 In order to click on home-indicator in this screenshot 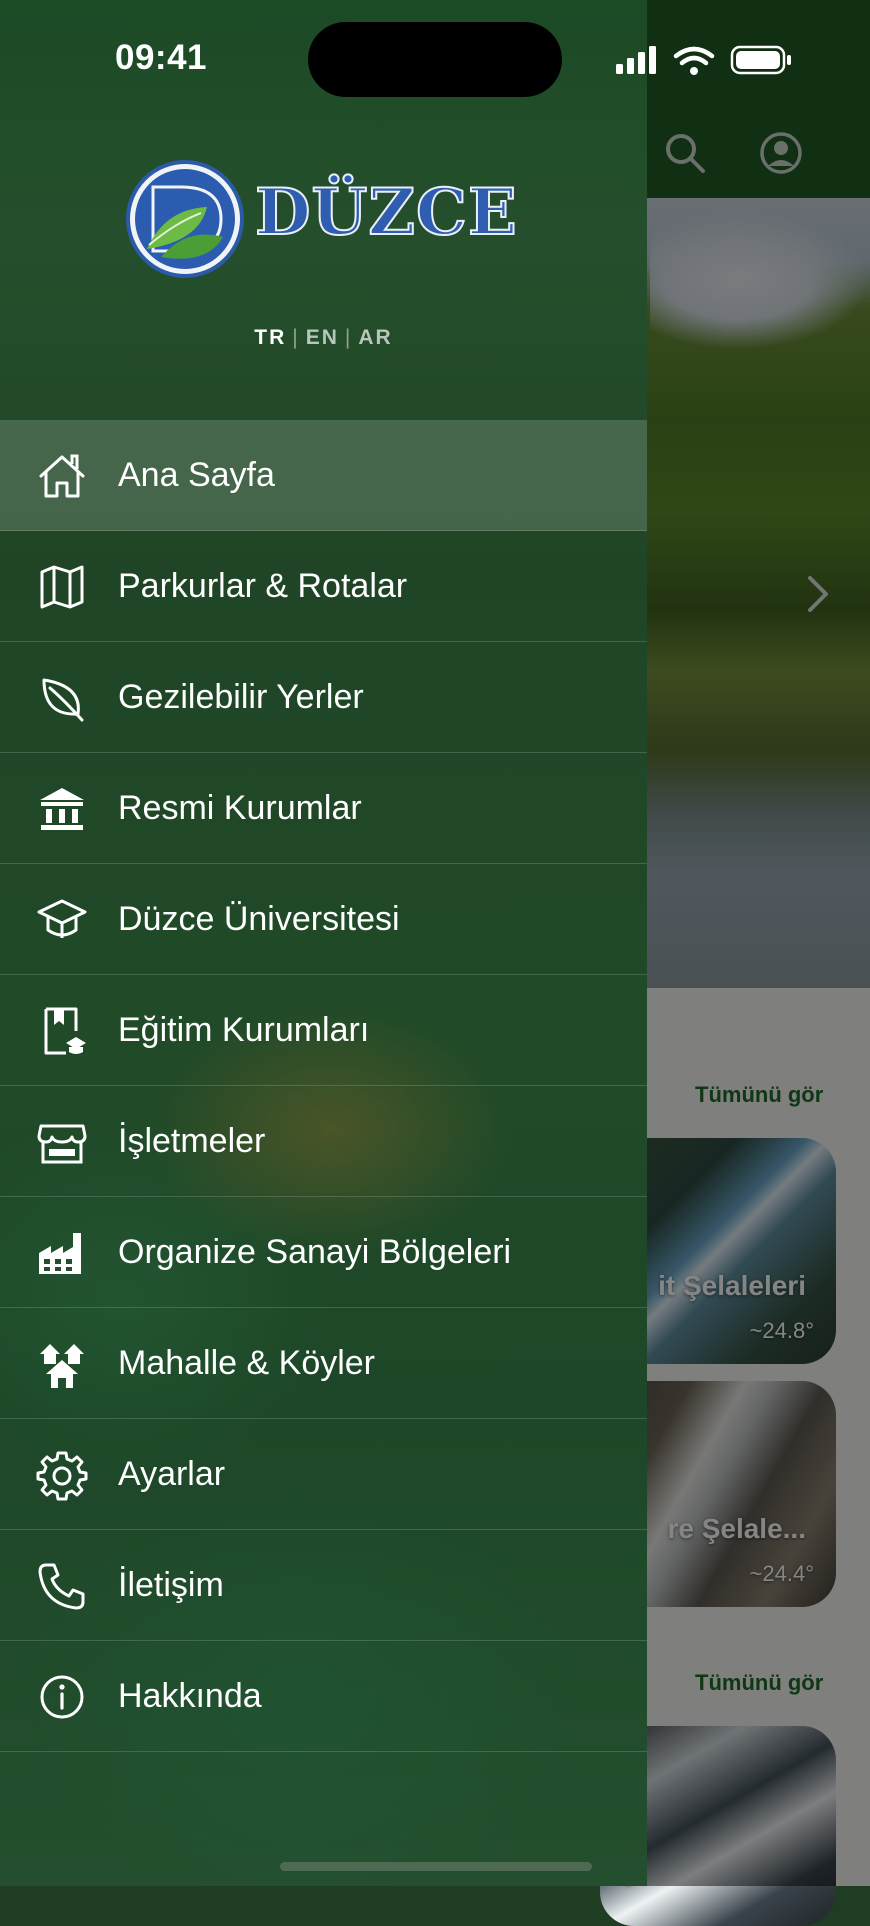, I will do `click(436, 1866)`.